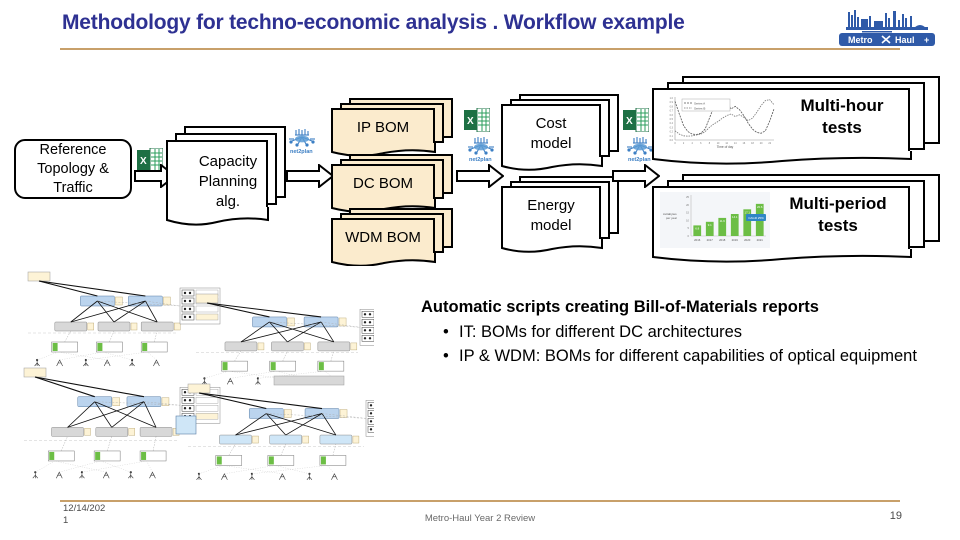 The width and height of the screenshot is (960, 540). What do you see at coordinates (710, 240) in the screenshot?
I see `svg-text: 2017` at bounding box center [710, 240].